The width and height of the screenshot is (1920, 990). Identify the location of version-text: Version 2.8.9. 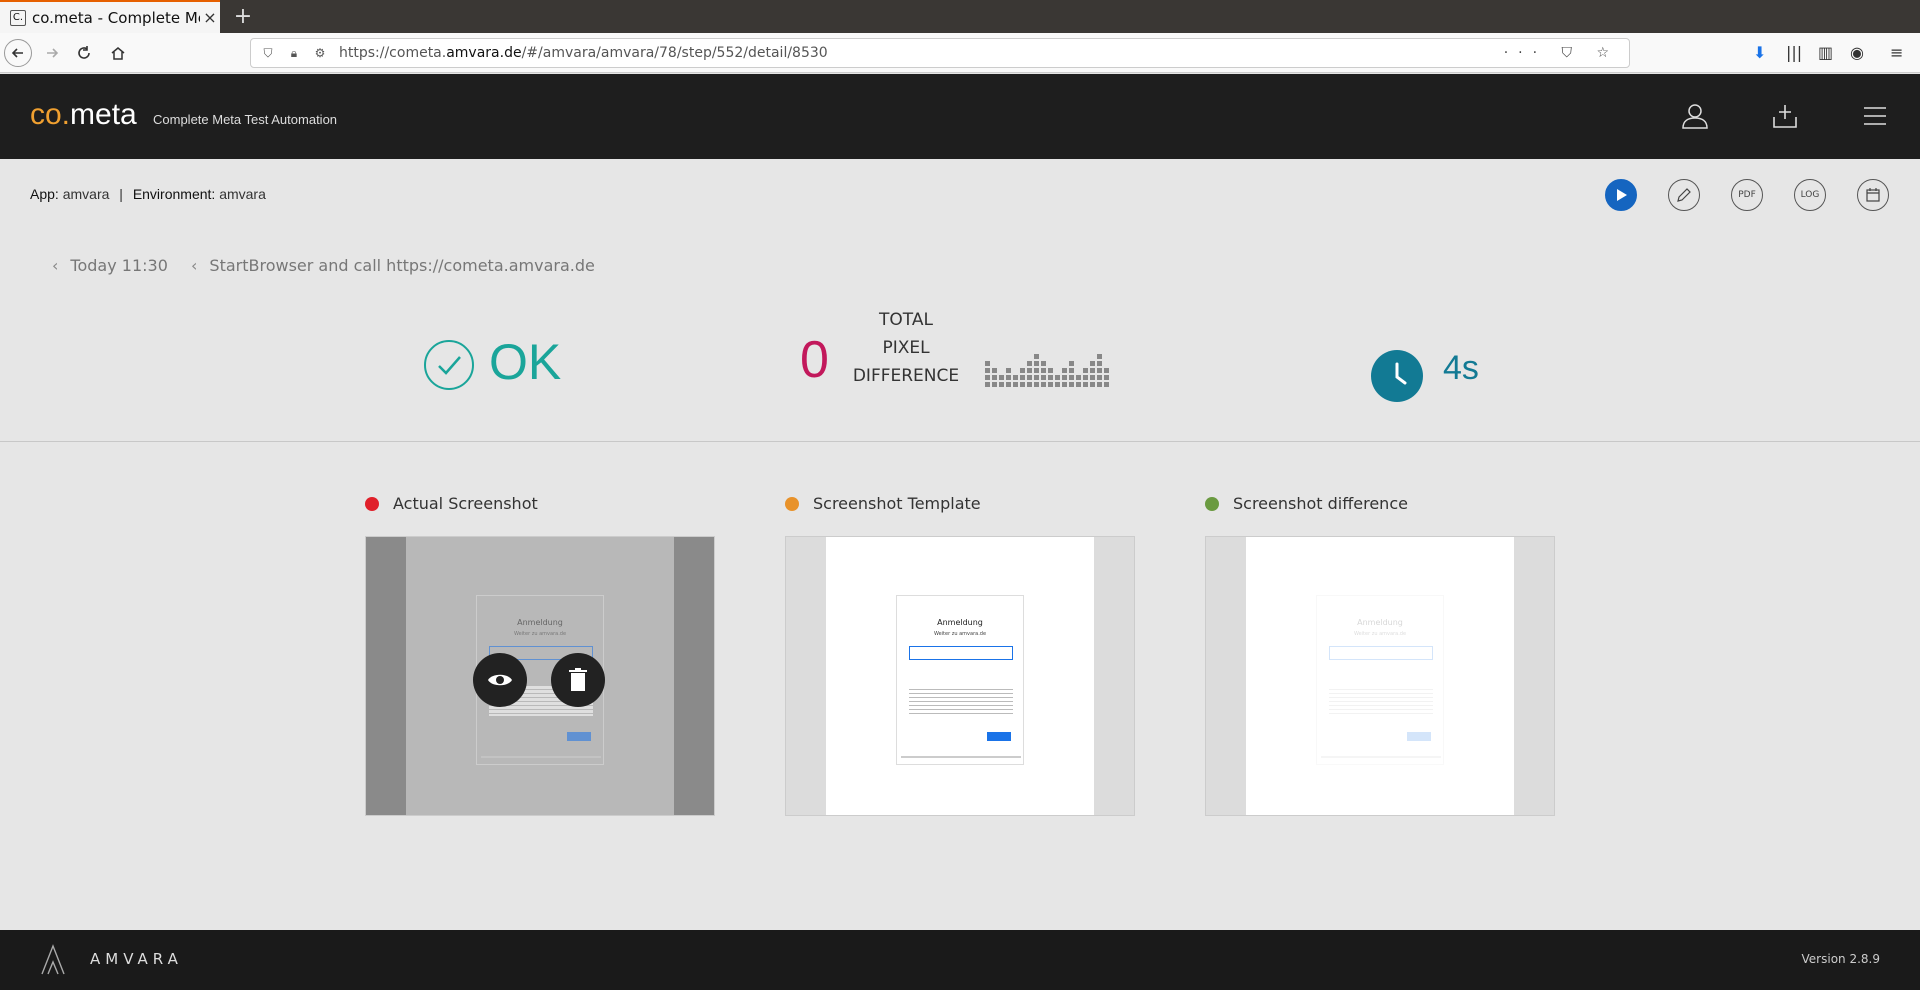
(1840, 959).